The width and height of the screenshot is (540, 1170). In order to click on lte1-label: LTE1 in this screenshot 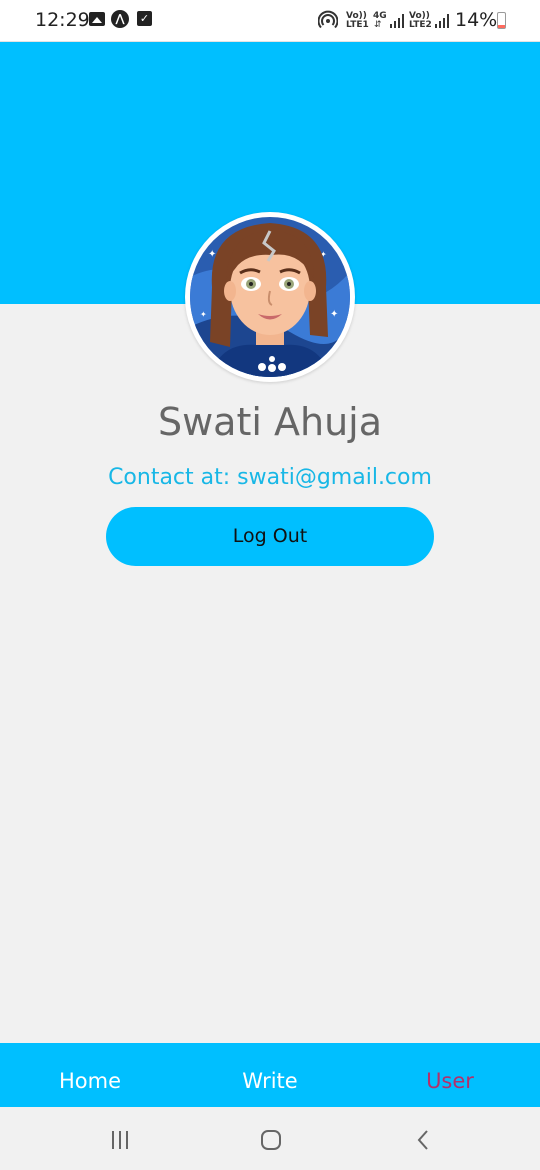, I will do `click(357, 25)`.